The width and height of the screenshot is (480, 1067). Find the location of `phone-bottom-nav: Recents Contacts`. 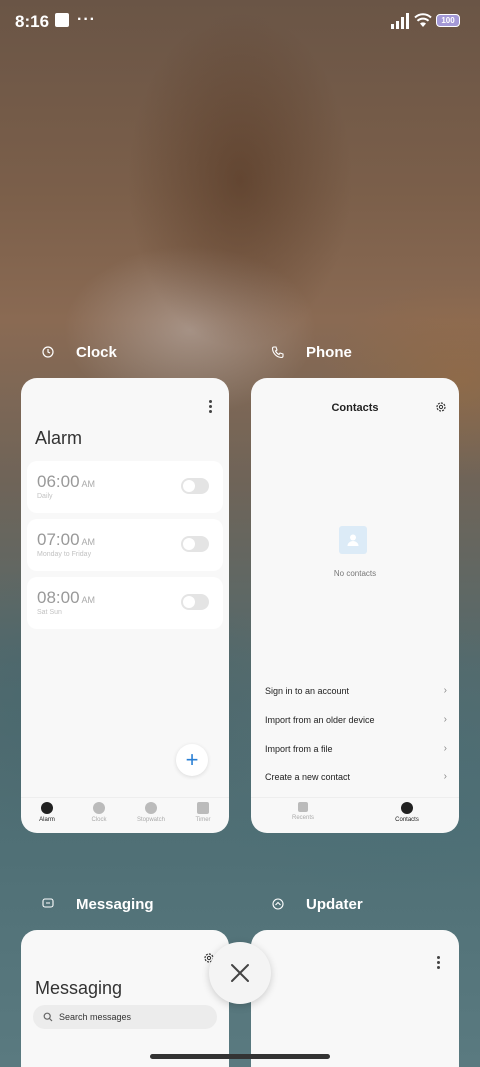

phone-bottom-nav: Recents Contacts is located at coordinates (355, 815).